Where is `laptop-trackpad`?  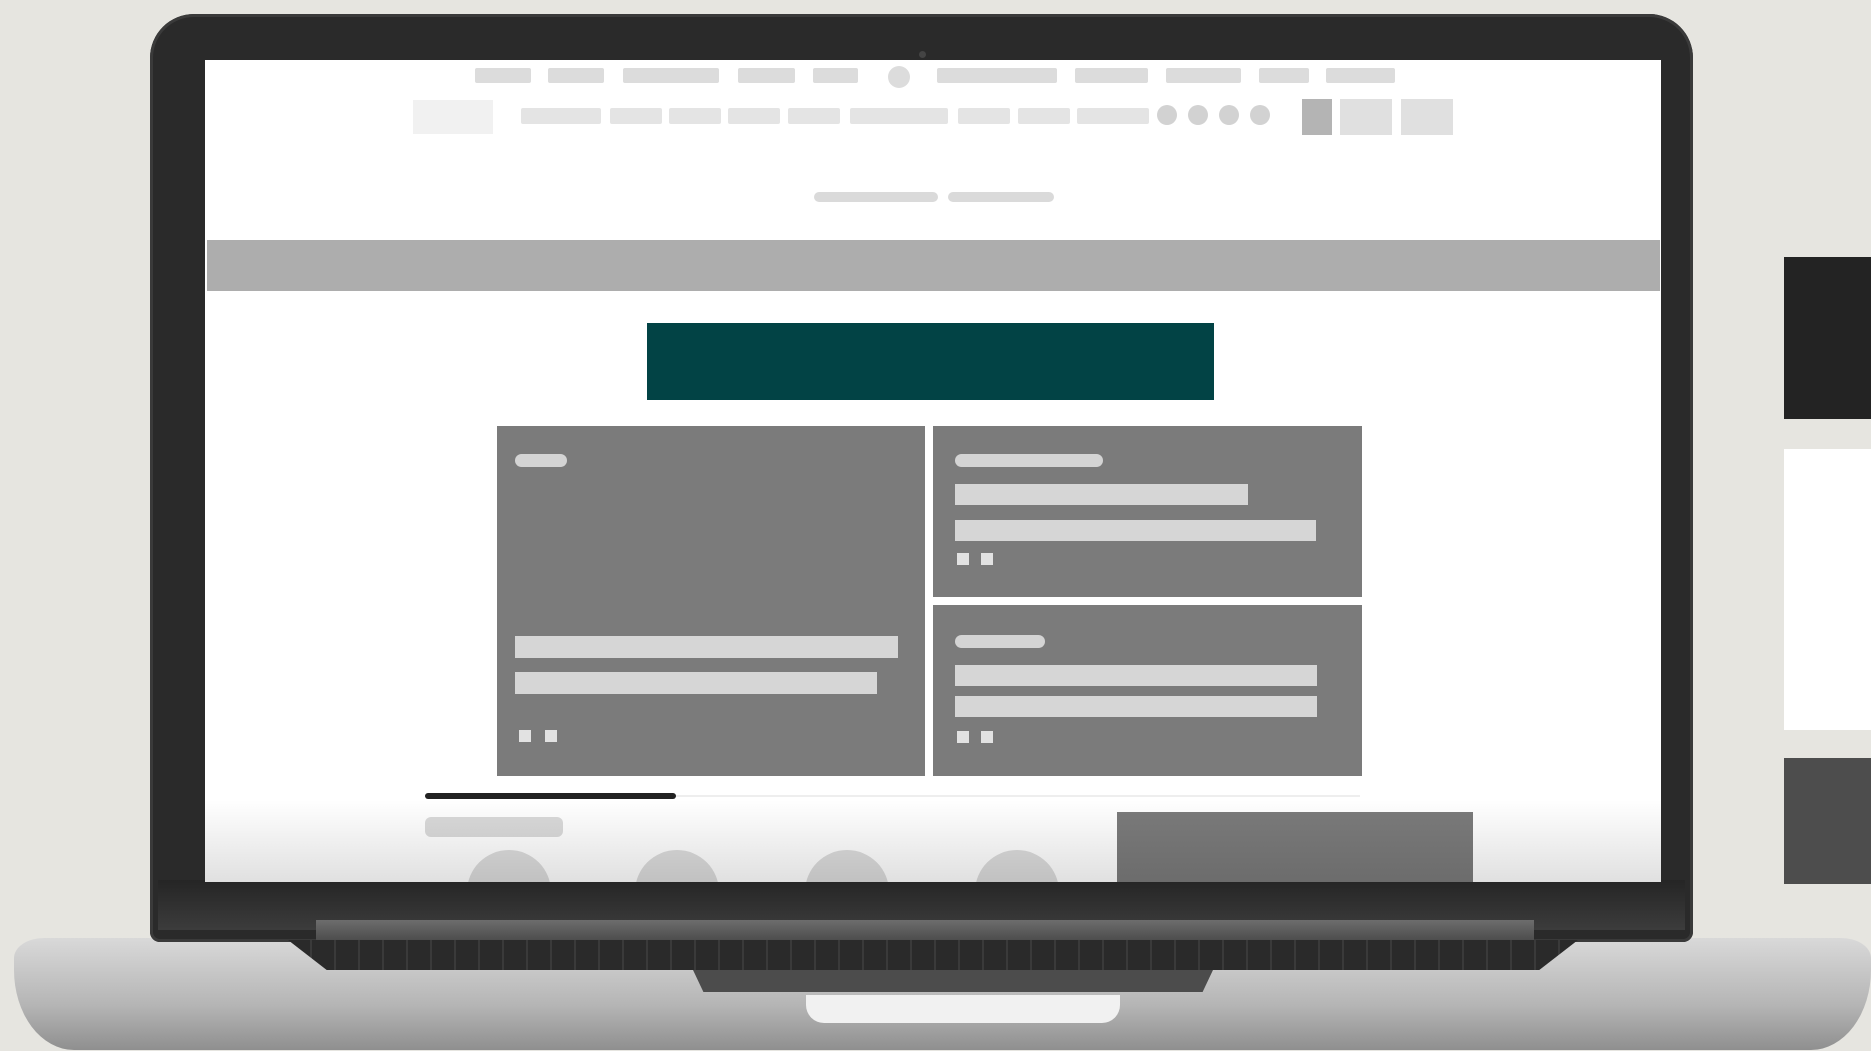
laptop-trackpad is located at coordinates (953, 981).